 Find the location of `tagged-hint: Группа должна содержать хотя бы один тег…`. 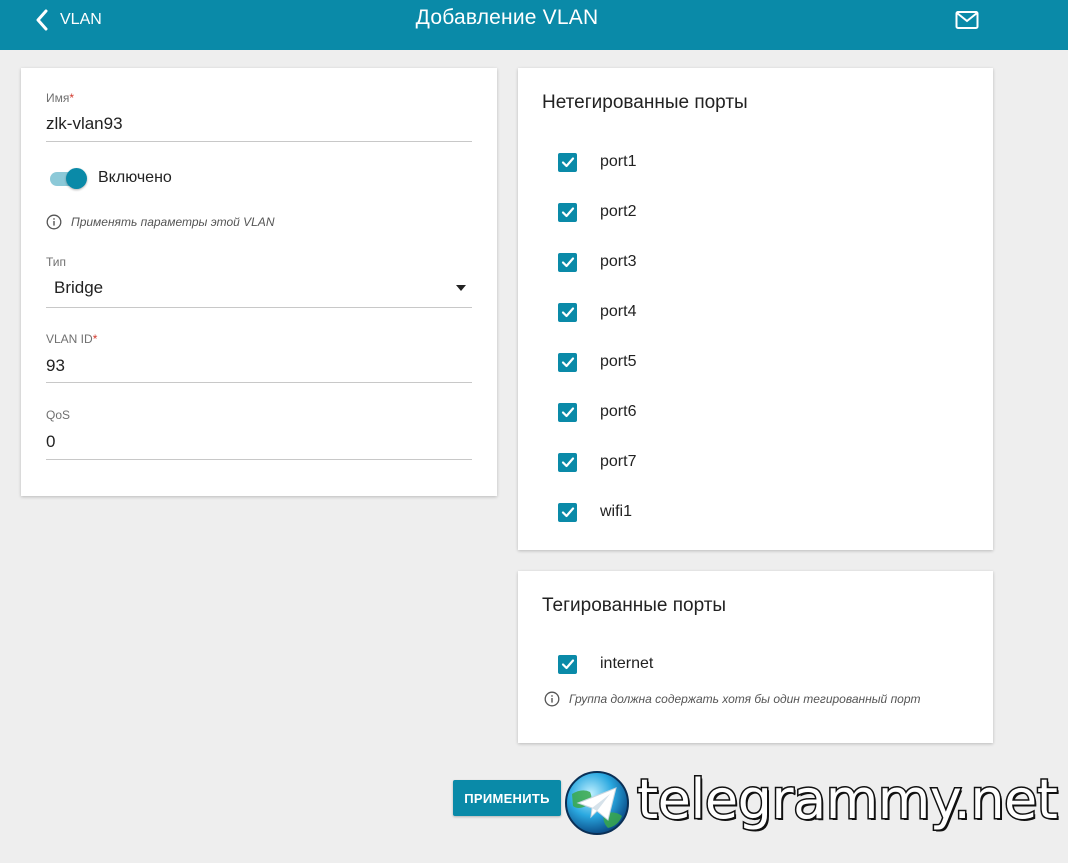

tagged-hint: Группа должна содержать хотя бы один тег… is located at coordinates (732, 699).